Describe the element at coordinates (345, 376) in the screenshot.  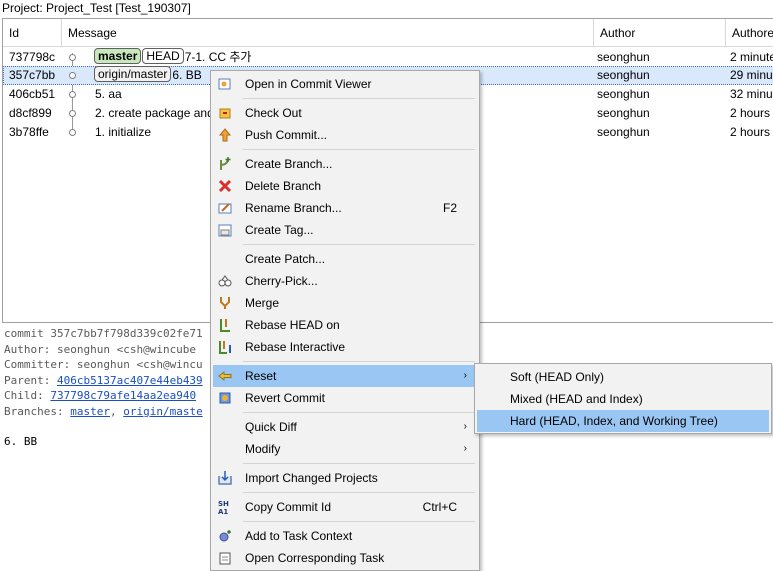
I see `menu-item-reset: Reset ›` at that location.